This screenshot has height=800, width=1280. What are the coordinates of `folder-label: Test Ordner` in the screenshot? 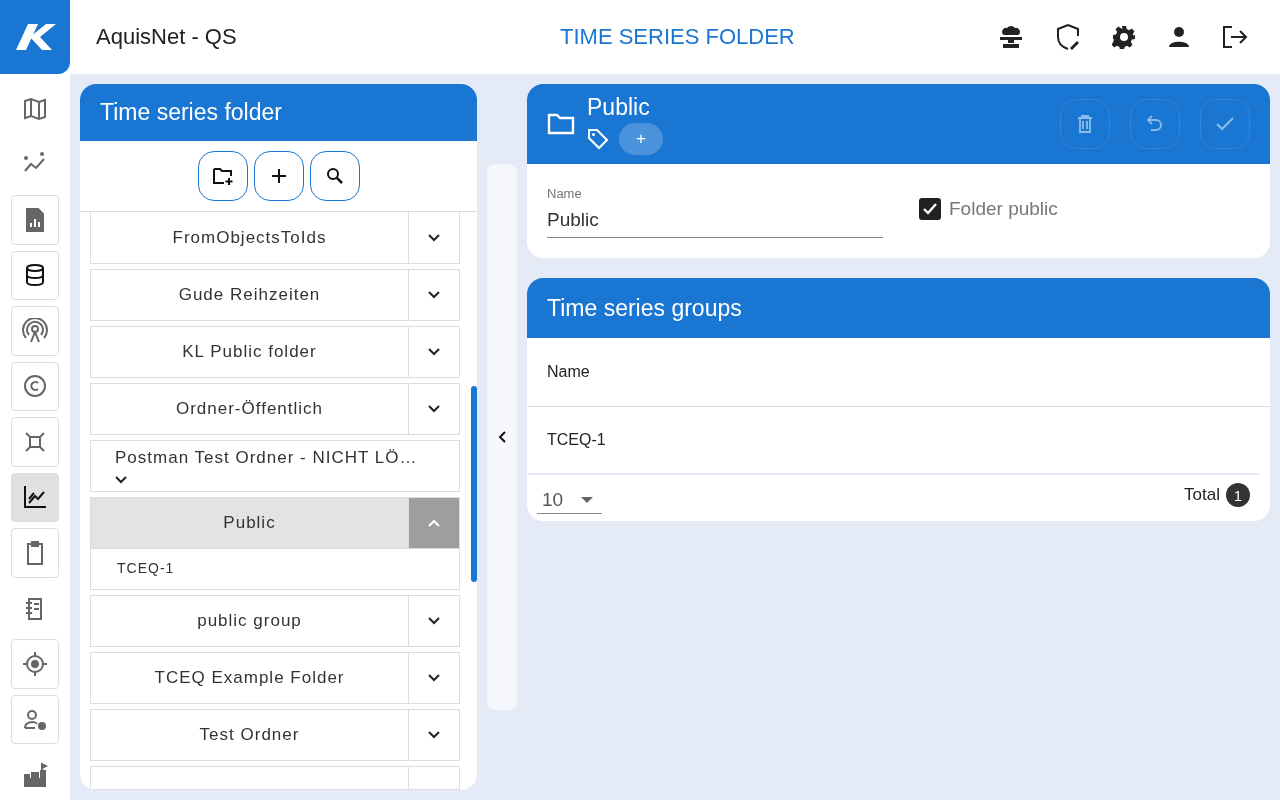 It's located at (249, 735).